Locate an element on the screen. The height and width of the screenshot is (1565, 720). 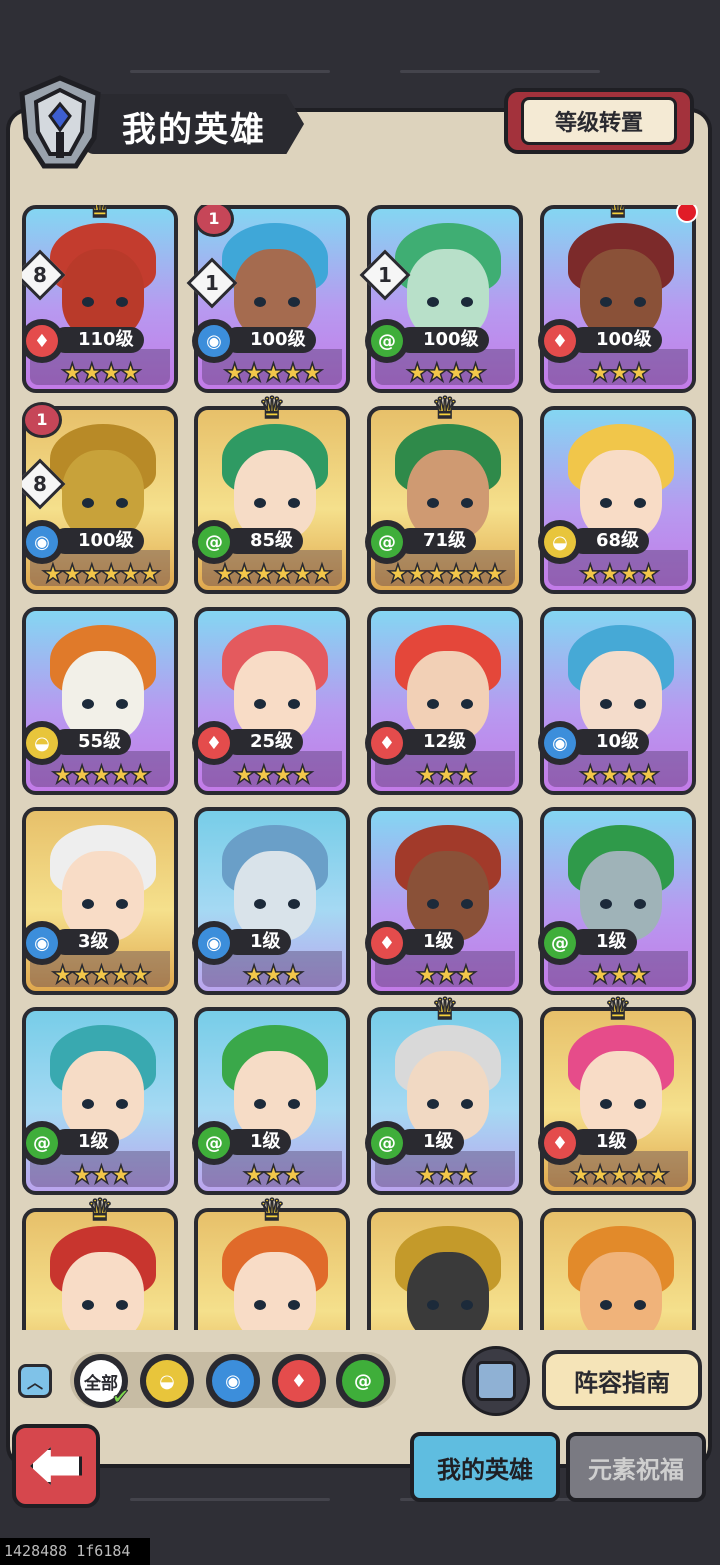
page-title: 我的英雄 is located at coordinates (194, 130).